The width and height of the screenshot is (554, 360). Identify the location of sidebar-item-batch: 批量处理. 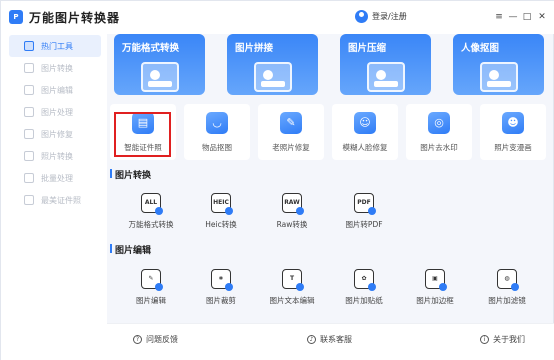
(55, 178).